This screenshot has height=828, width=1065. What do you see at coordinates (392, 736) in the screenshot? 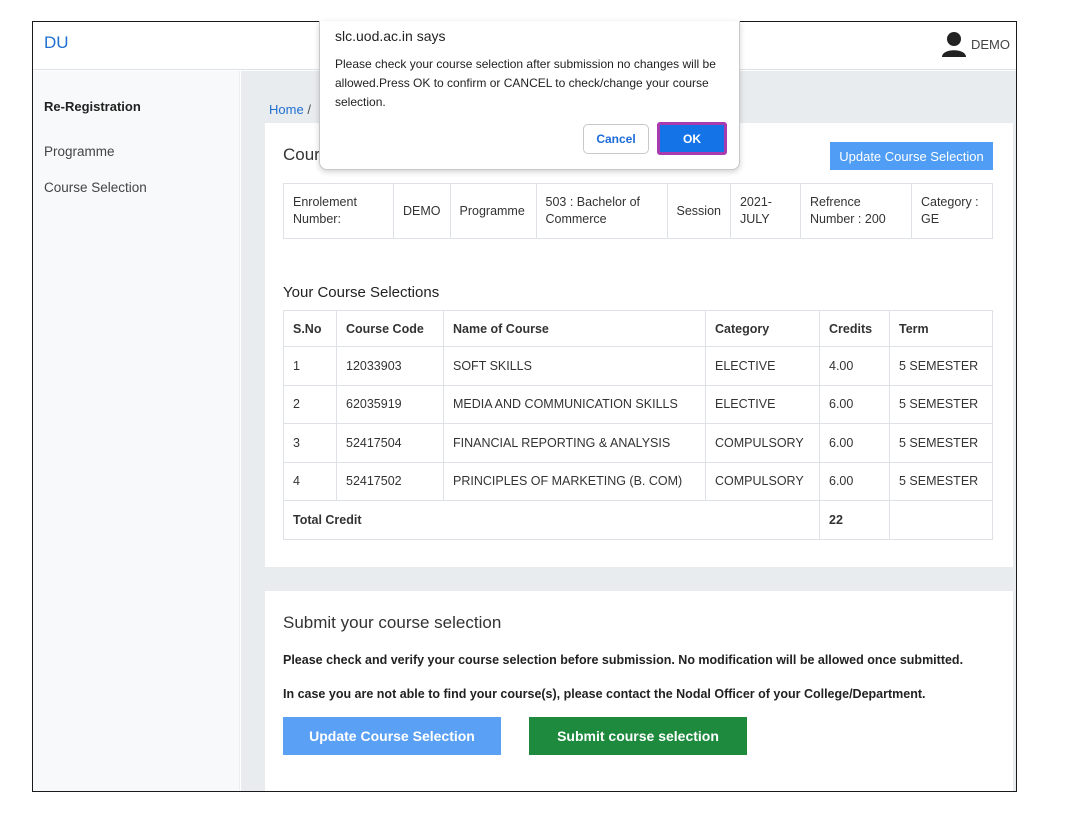
I see `update-course-selection-button: Update Course Selection` at bounding box center [392, 736].